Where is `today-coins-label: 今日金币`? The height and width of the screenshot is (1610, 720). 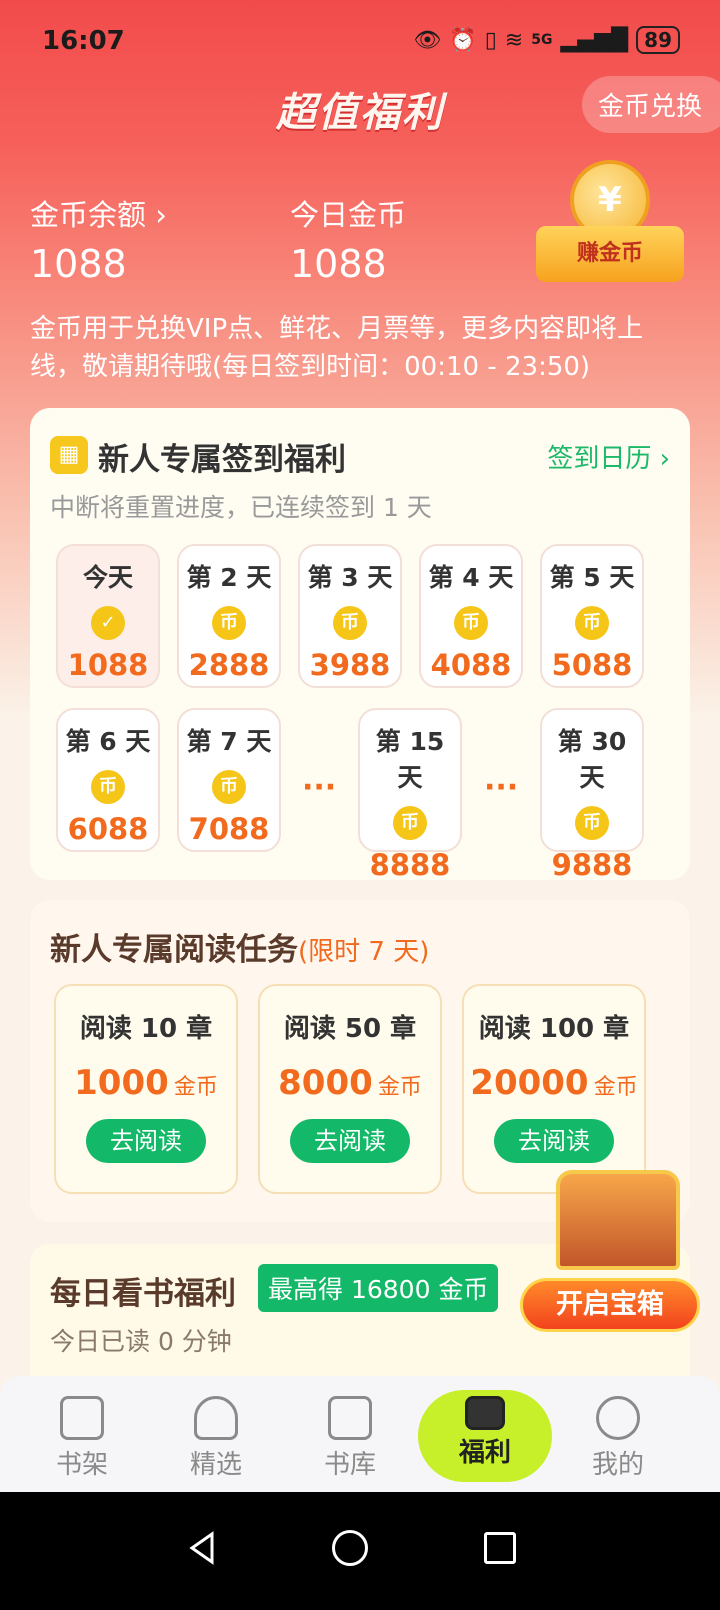 today-coins-label: 今日金币 is located at coordinates (348, 215).